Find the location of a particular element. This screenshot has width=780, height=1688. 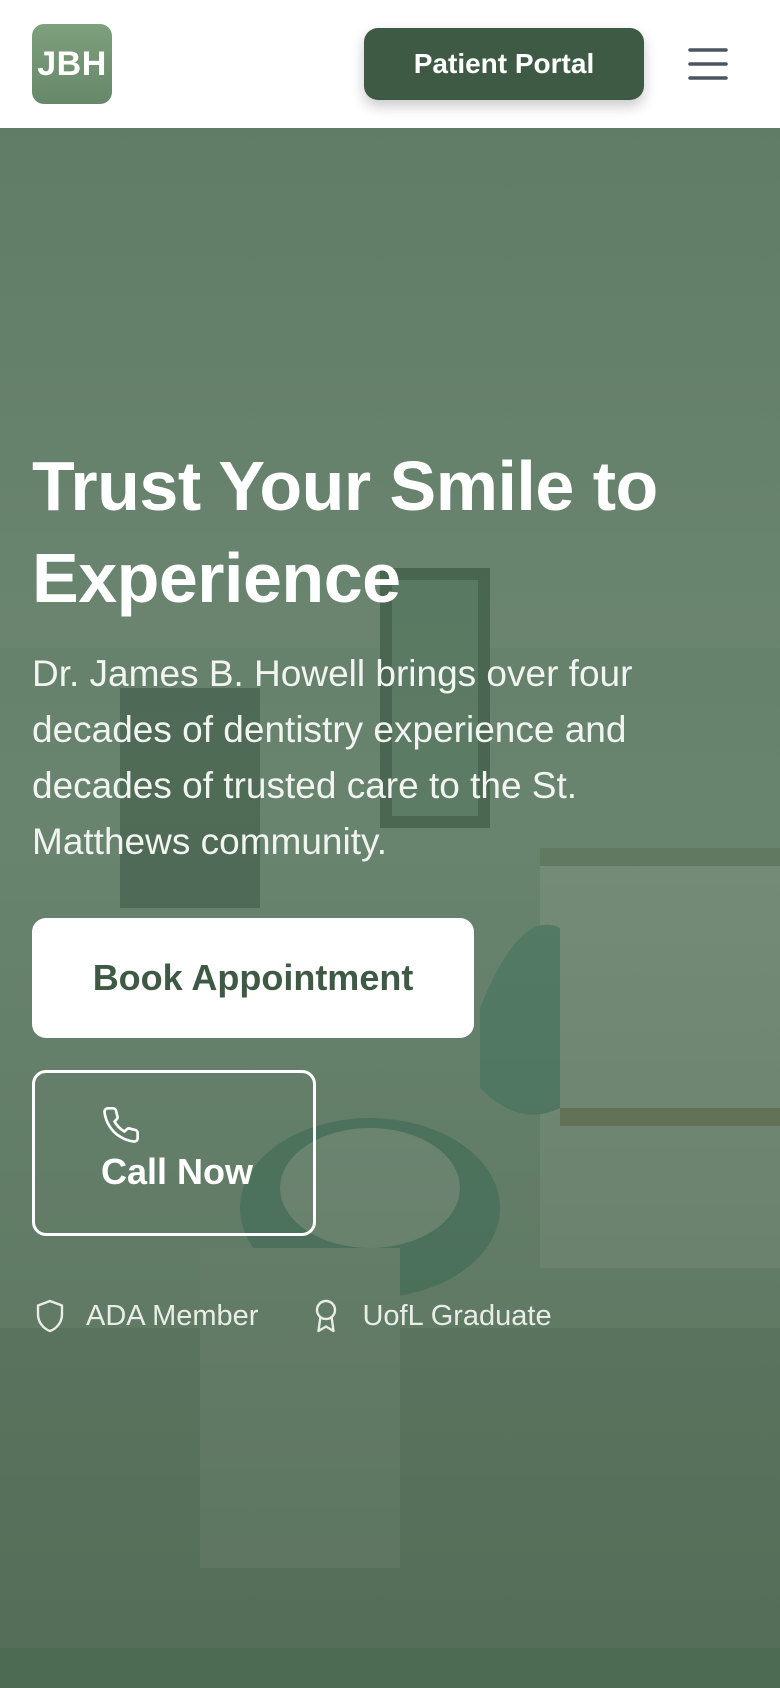

badge-label: UofL Graduate is located at coordinates (457, 1315).